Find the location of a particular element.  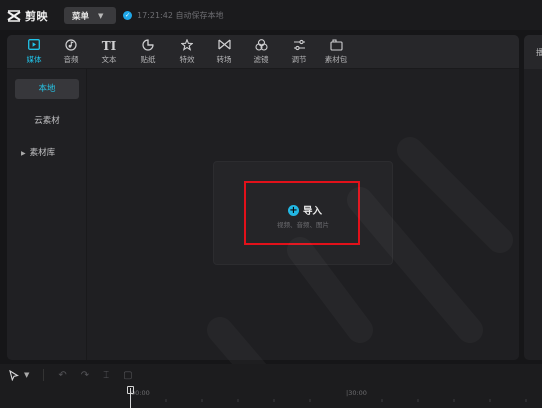

tab-effects: 特效 is located at coordinates (187, 52).